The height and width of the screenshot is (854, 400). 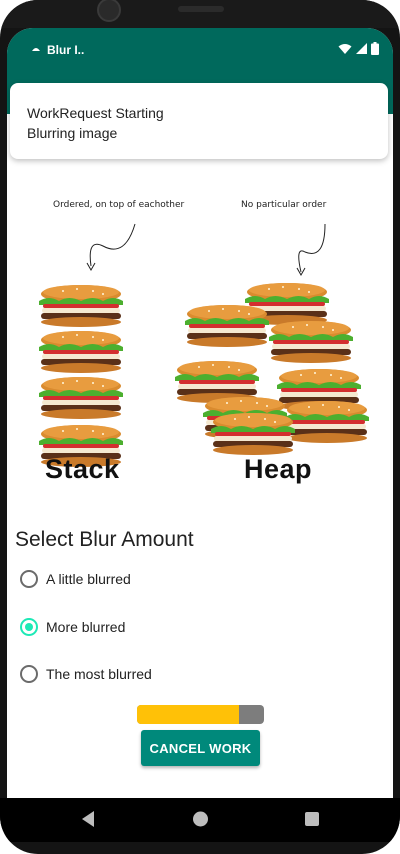 I want to click on blur-section-title: Select Blur Amount, so click(x=104, y=539).